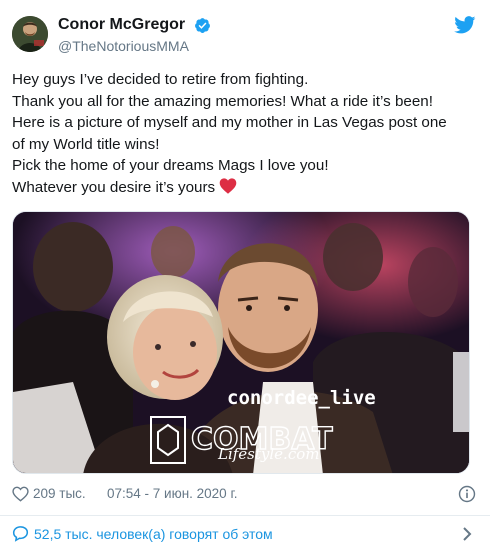  I want to click on conversation-link: 52,5 тыс. человек(а) говорят об этом, so click(244, 535).